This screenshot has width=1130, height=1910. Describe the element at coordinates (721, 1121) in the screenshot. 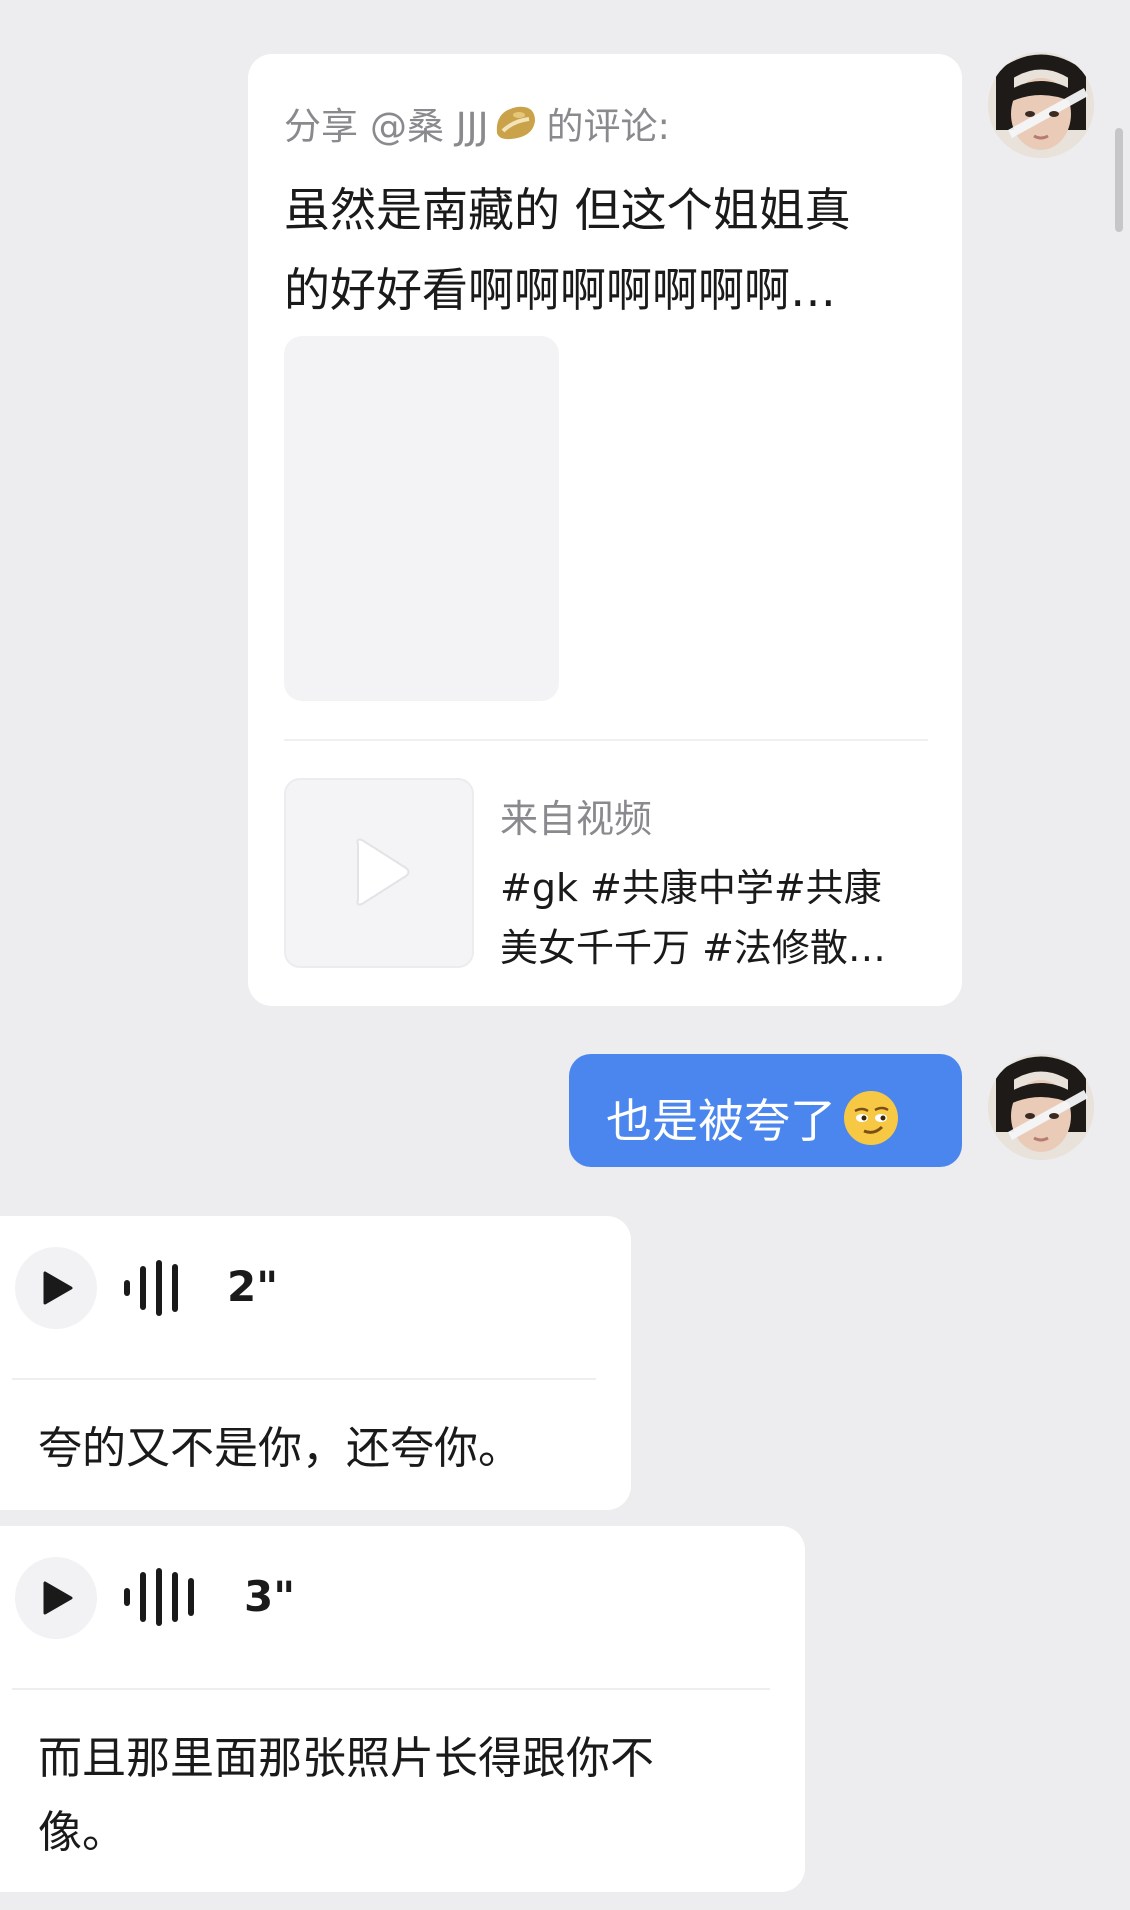

I see `message-text: 也是被夸了` at that location.